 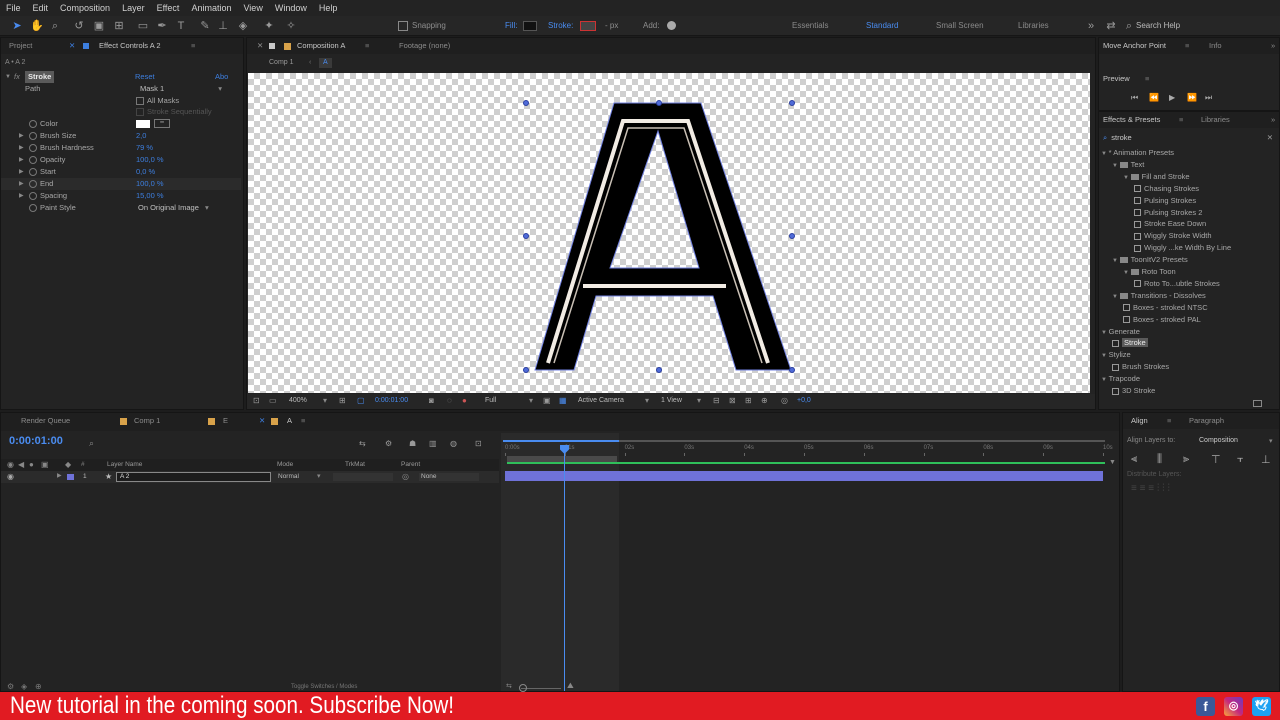 What do you see at coordinates (1134, 46) in the screenshot?
I see `tab-move-anchor-point: Move Anchor Point` at bounding box center [1134, 46].